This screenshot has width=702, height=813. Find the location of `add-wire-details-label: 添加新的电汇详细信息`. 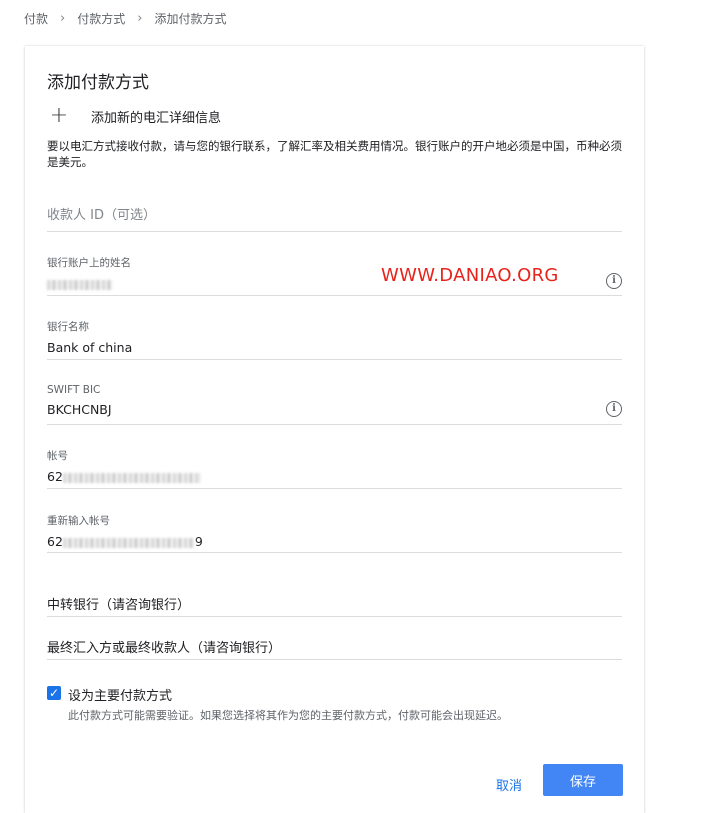

add-wire-details-label: 添加新的电汇详细信息 is located at coordinates (156, 118).